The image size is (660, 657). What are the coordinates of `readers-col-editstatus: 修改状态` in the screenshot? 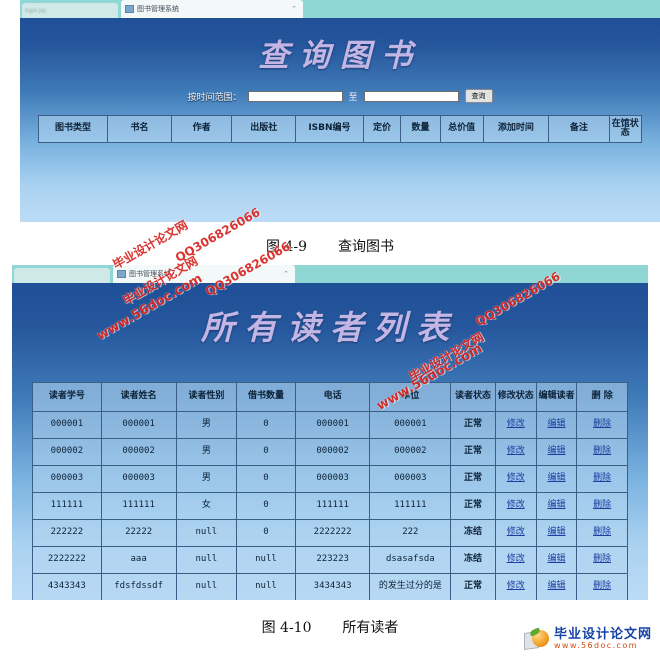 It's located at (515, 397).